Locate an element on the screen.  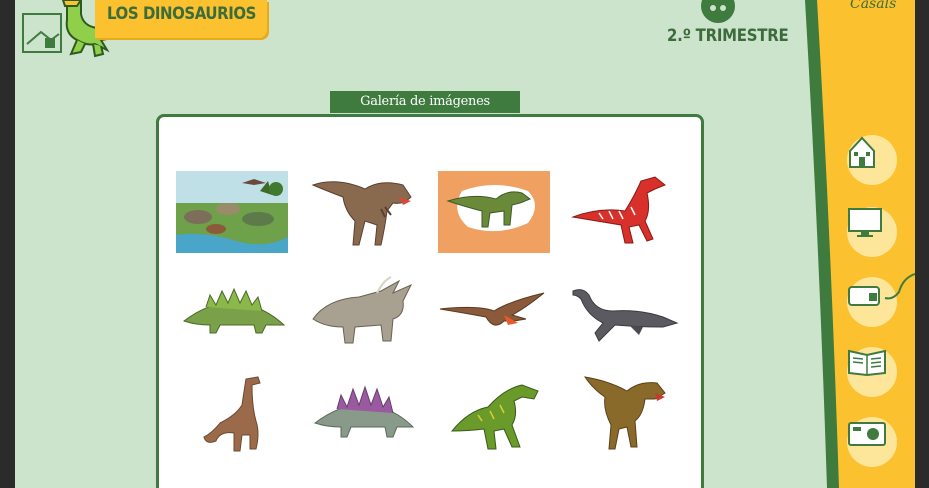
book-button is located at coordinates (872, 372).